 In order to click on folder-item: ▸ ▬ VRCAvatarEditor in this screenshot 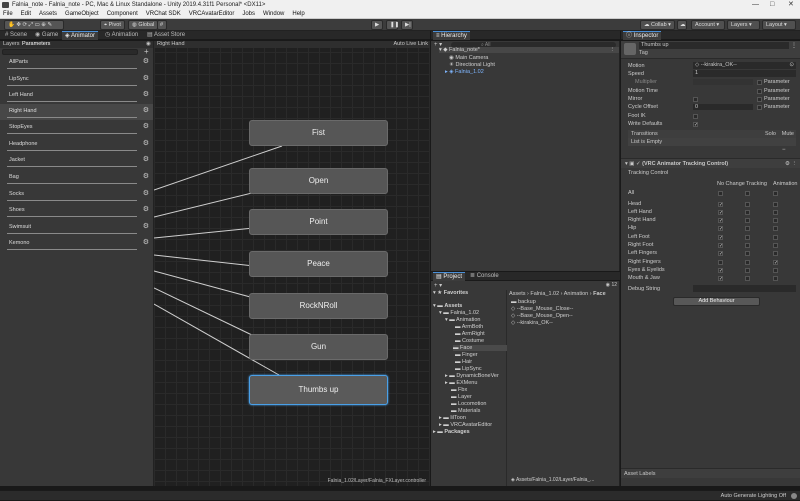, I will do `click(465, 425)`.